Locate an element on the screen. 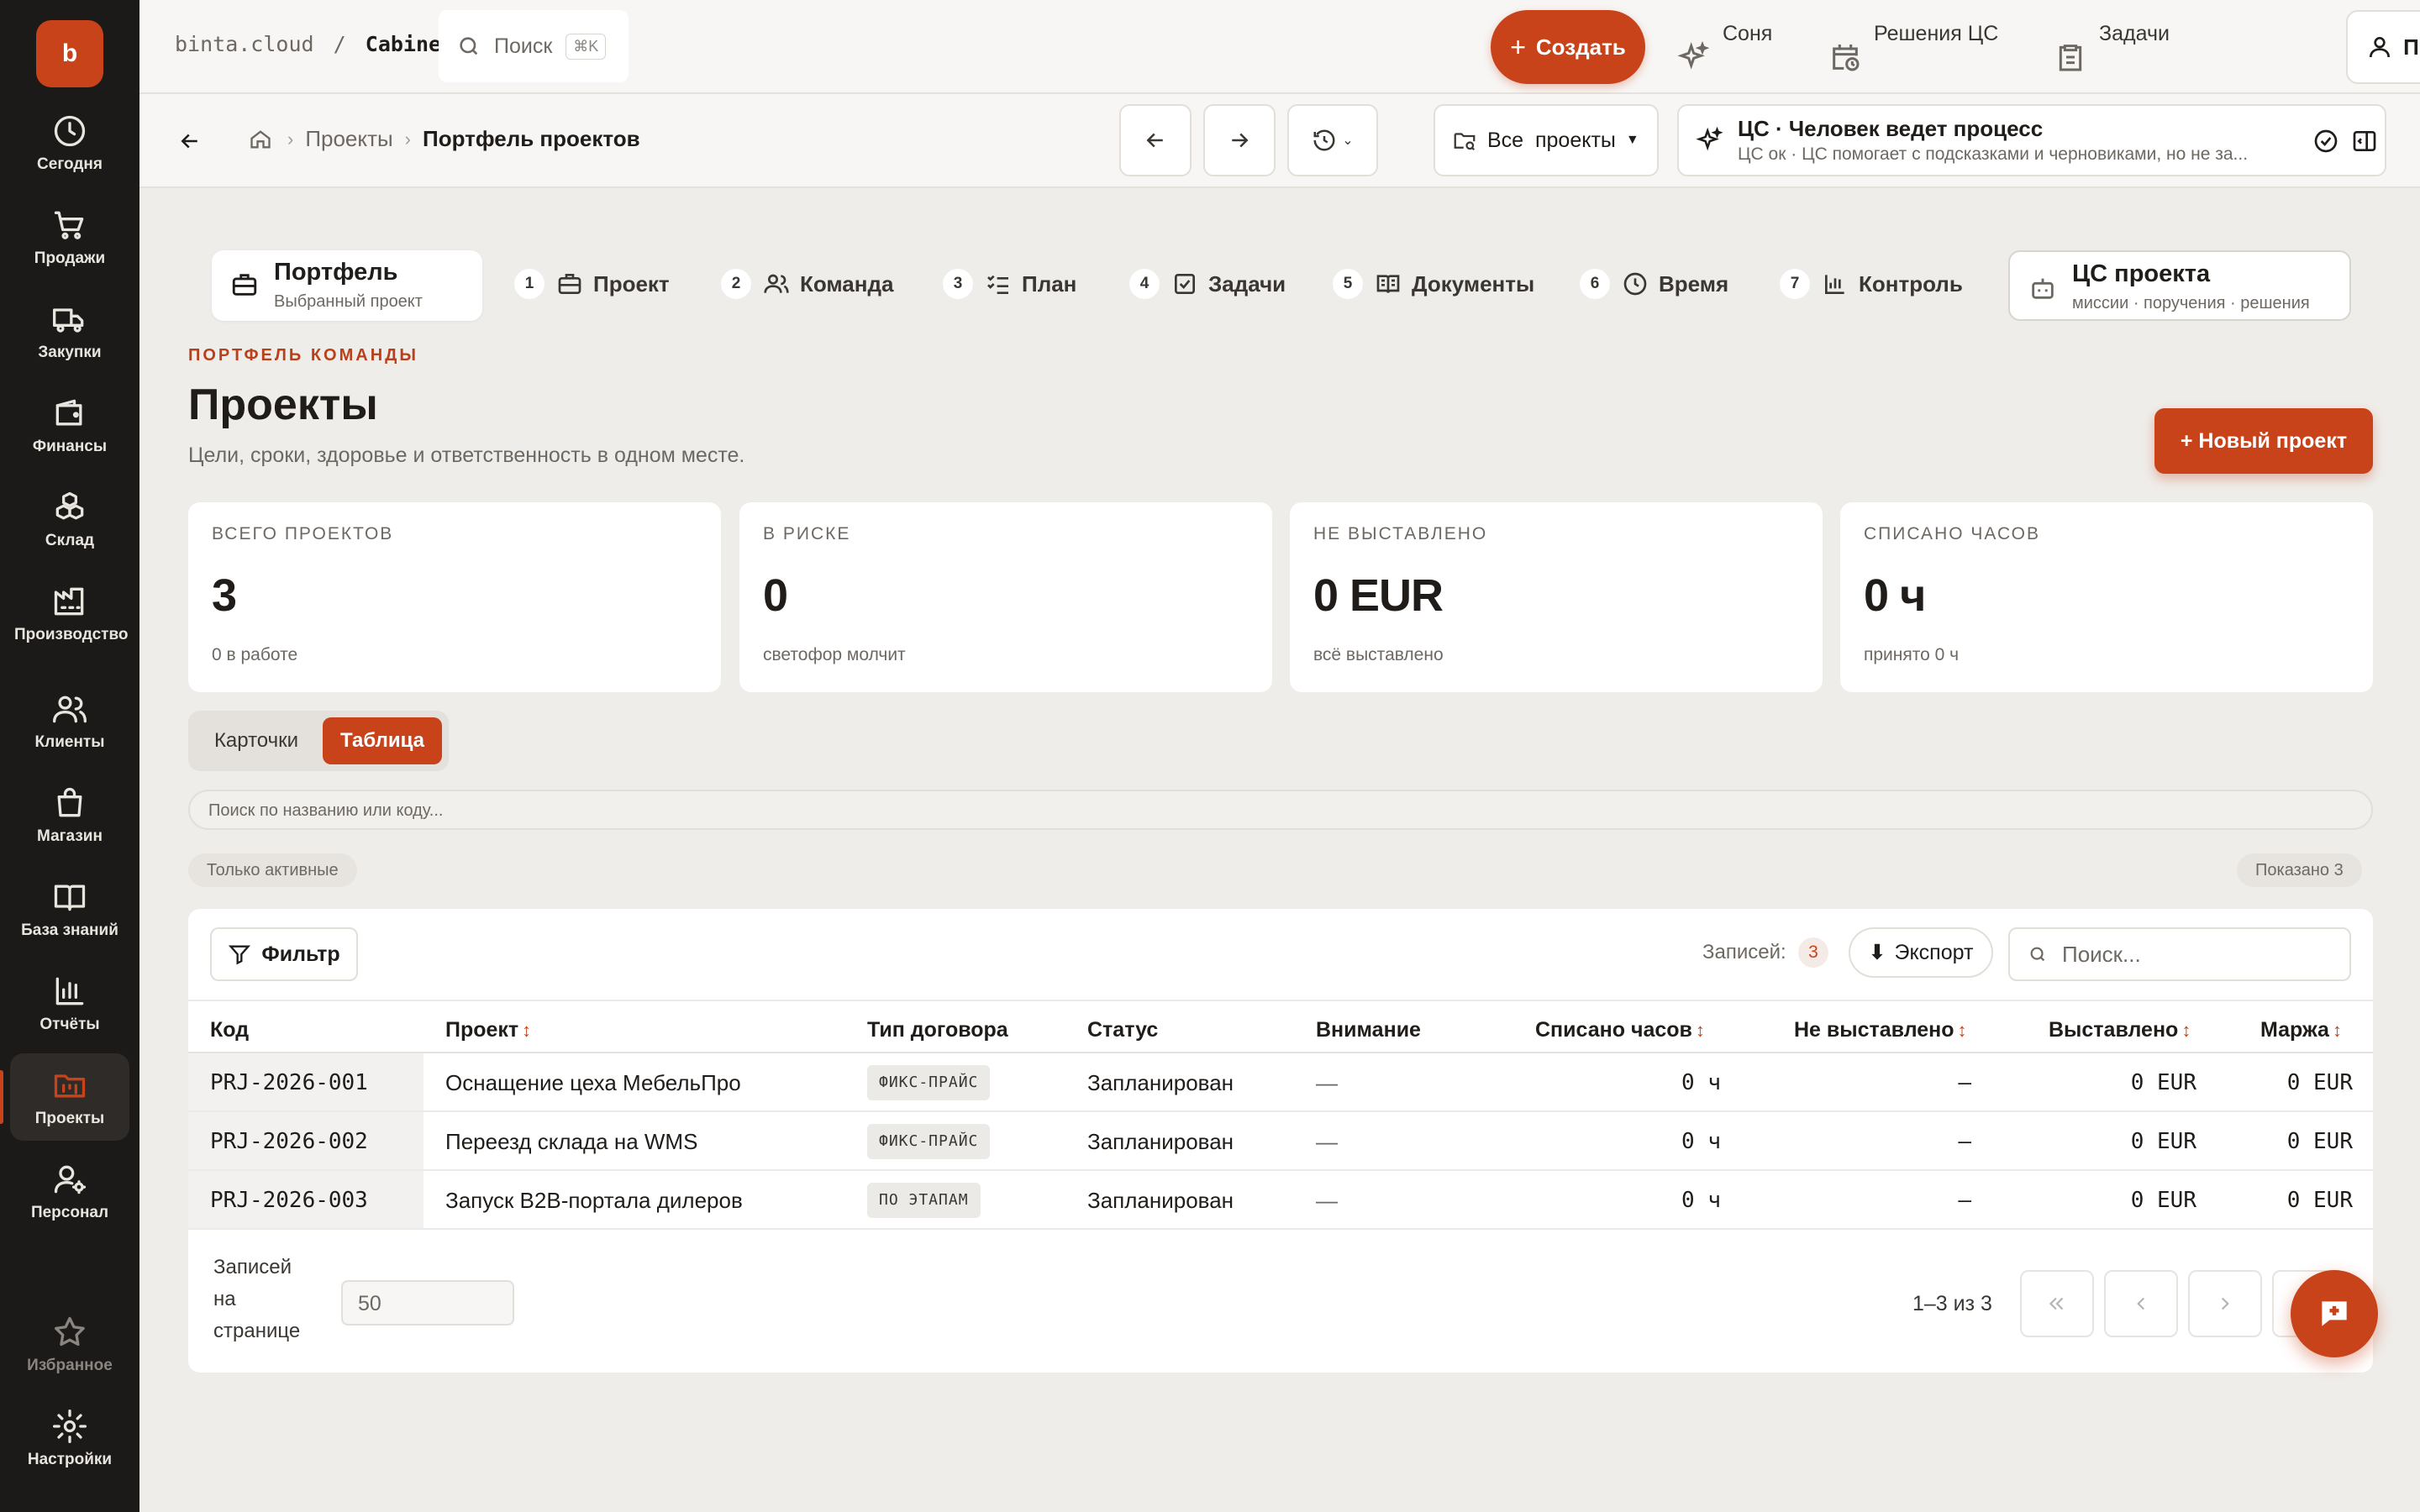 Image resolution: width=2420 pixels, height=1512 pixels. column-header-contract: Тип договора is located at coordinates (937, 1030).